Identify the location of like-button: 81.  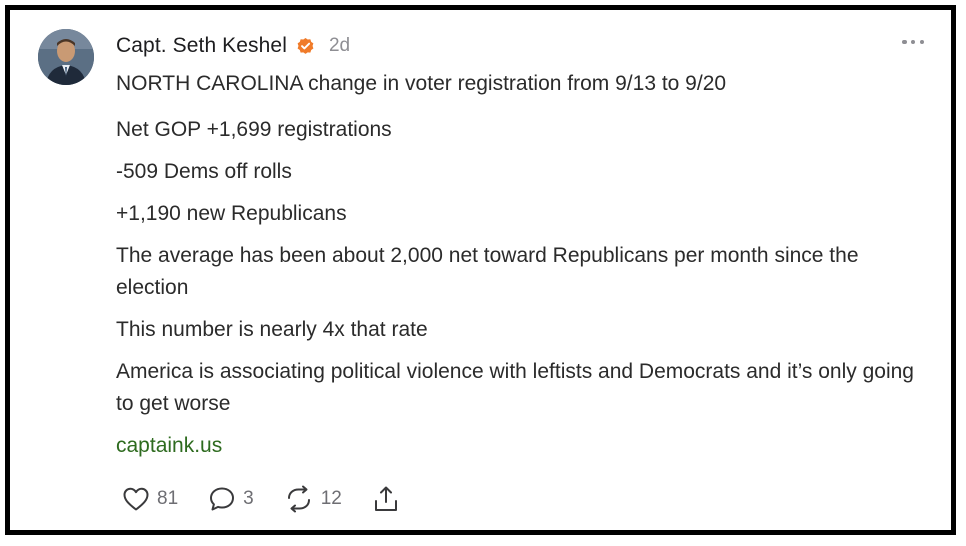
(150, 499).